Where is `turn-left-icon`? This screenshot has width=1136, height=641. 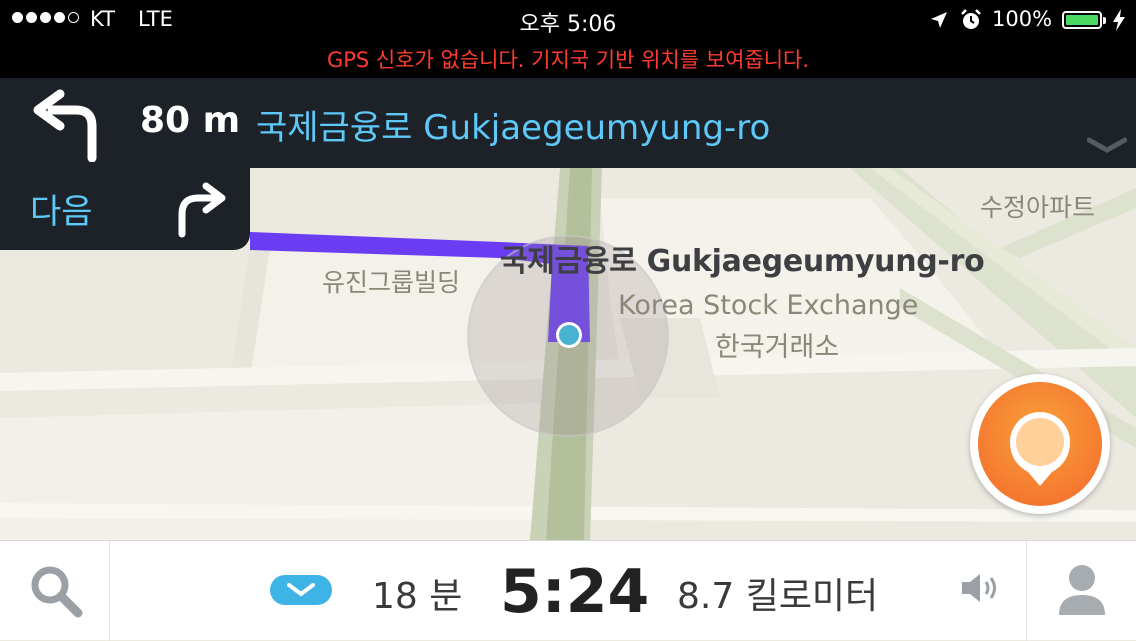
turn-left-icon is located at coordinates (65, 125).